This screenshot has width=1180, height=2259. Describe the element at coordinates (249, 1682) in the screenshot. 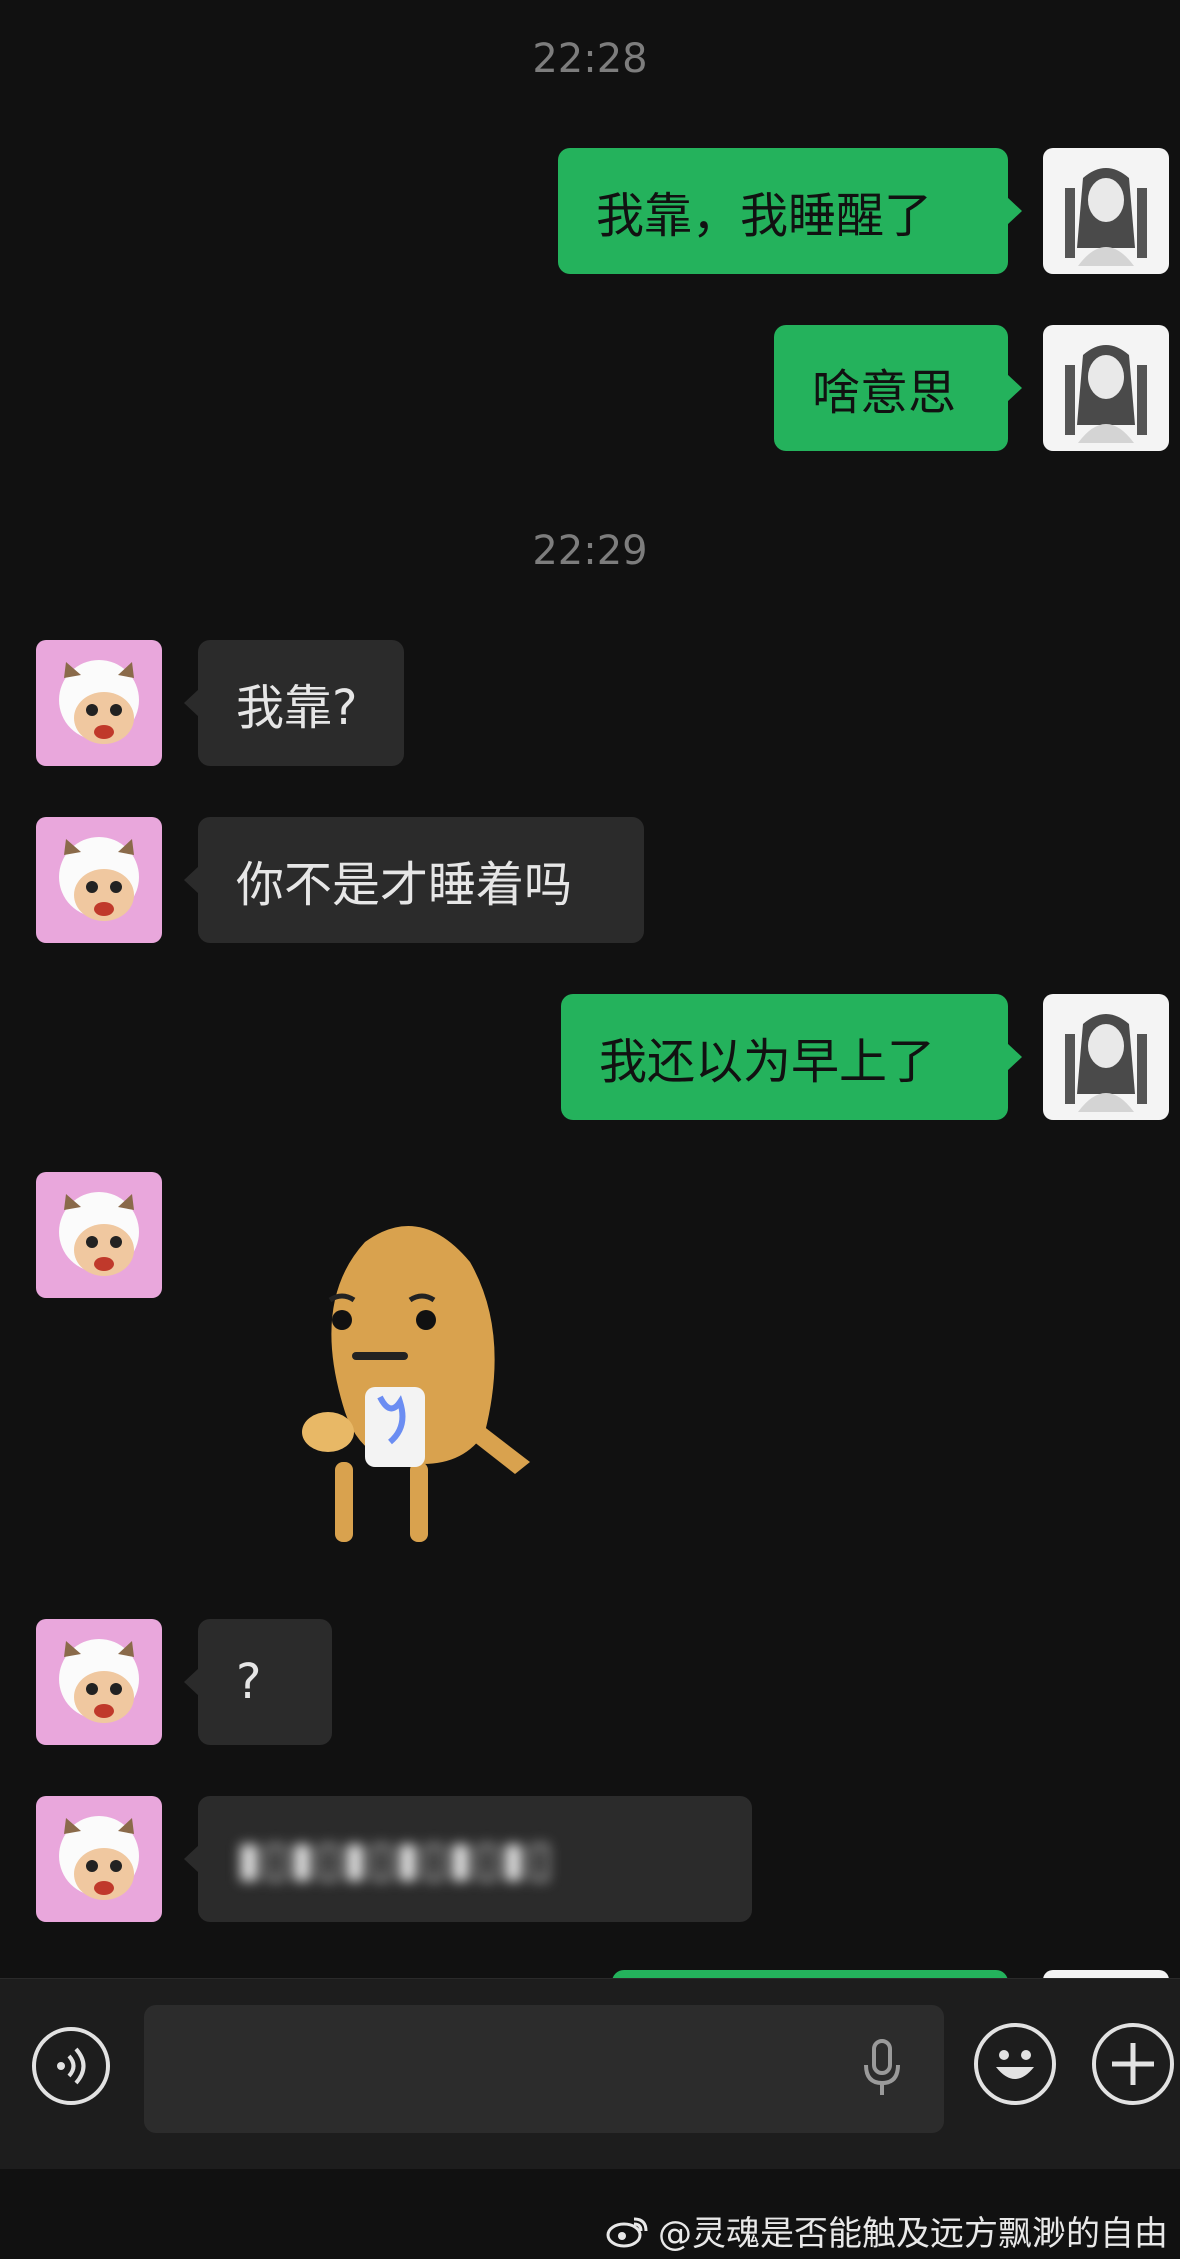

I see `message-text: ?` at that location.